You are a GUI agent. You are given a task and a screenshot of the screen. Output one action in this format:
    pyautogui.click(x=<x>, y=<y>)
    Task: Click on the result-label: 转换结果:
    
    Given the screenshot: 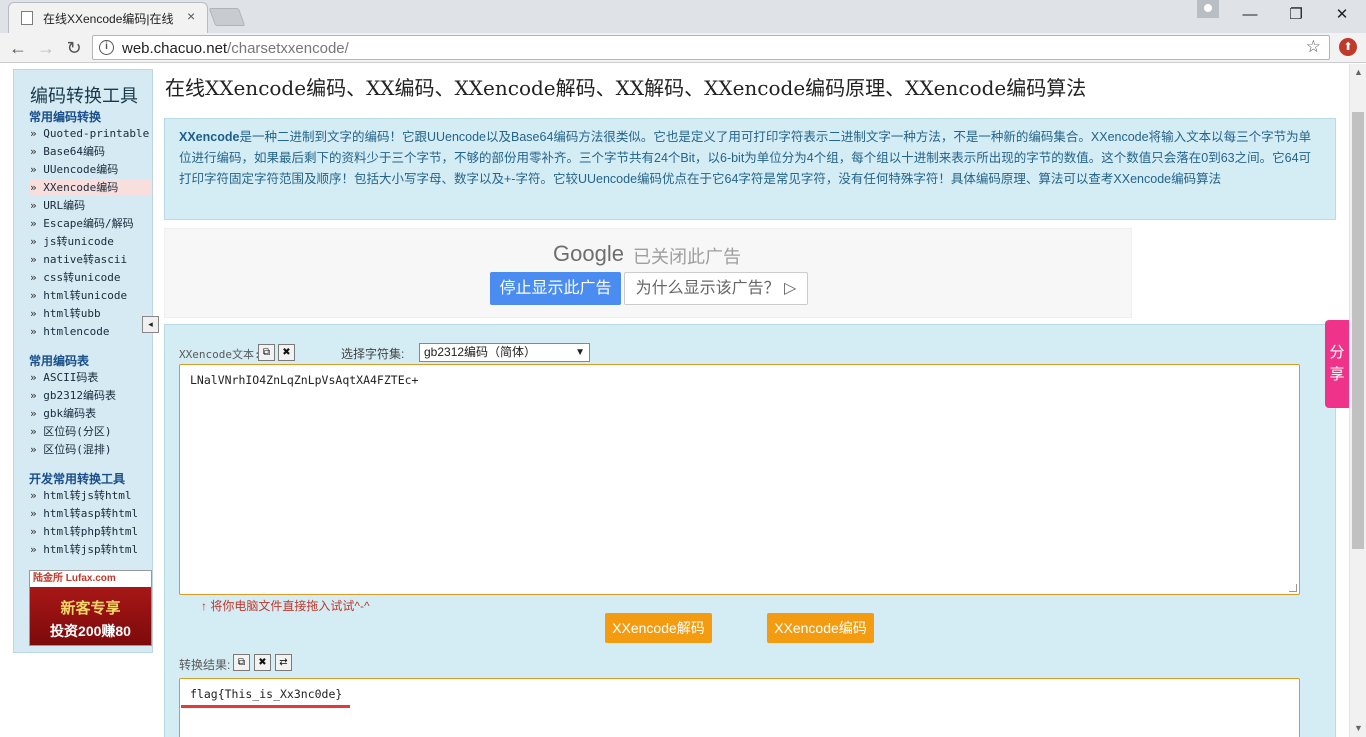 What is the action you would take?
    pyautogui.click(x=205, y=665)
    